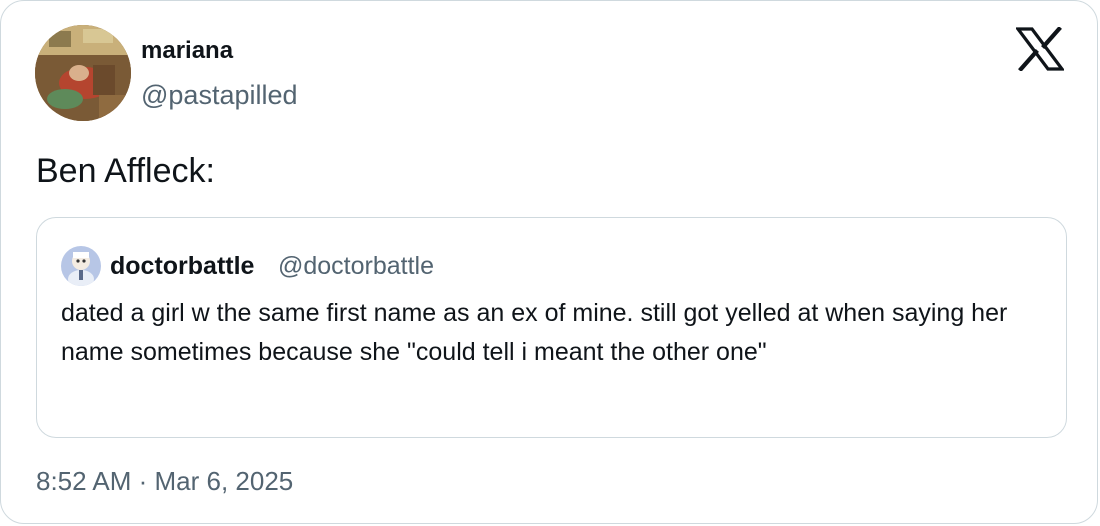 The height and width of the screenshot is (526, 1100). What do you see at coordinates (1040, 49) in the screenshot?
I see `x-logo-icon` at bounding box center [1040, 49].